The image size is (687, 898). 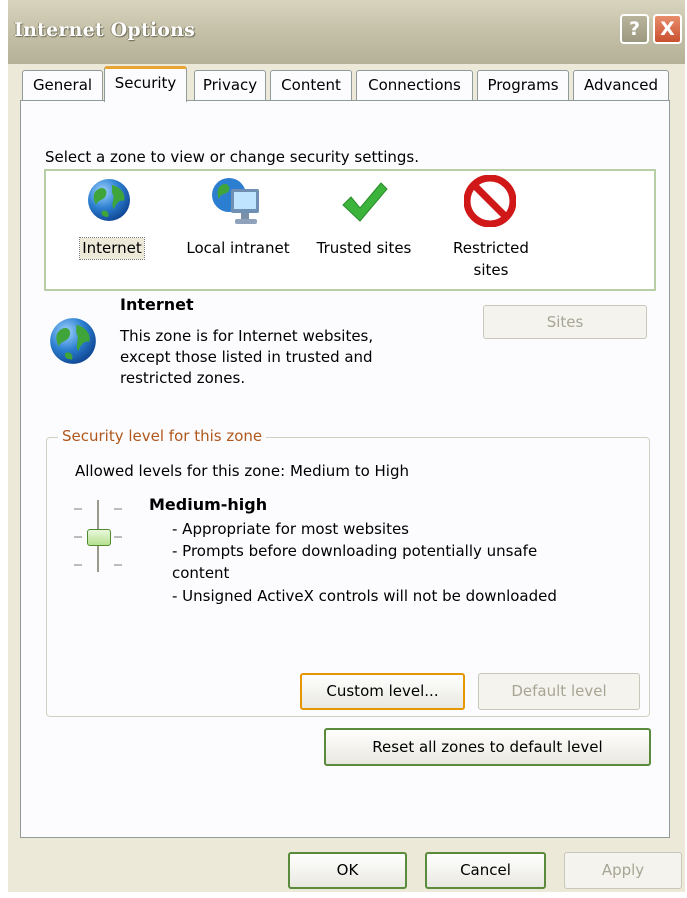 I want to click on intranet-computer-icon, so click(x=235, y=201).